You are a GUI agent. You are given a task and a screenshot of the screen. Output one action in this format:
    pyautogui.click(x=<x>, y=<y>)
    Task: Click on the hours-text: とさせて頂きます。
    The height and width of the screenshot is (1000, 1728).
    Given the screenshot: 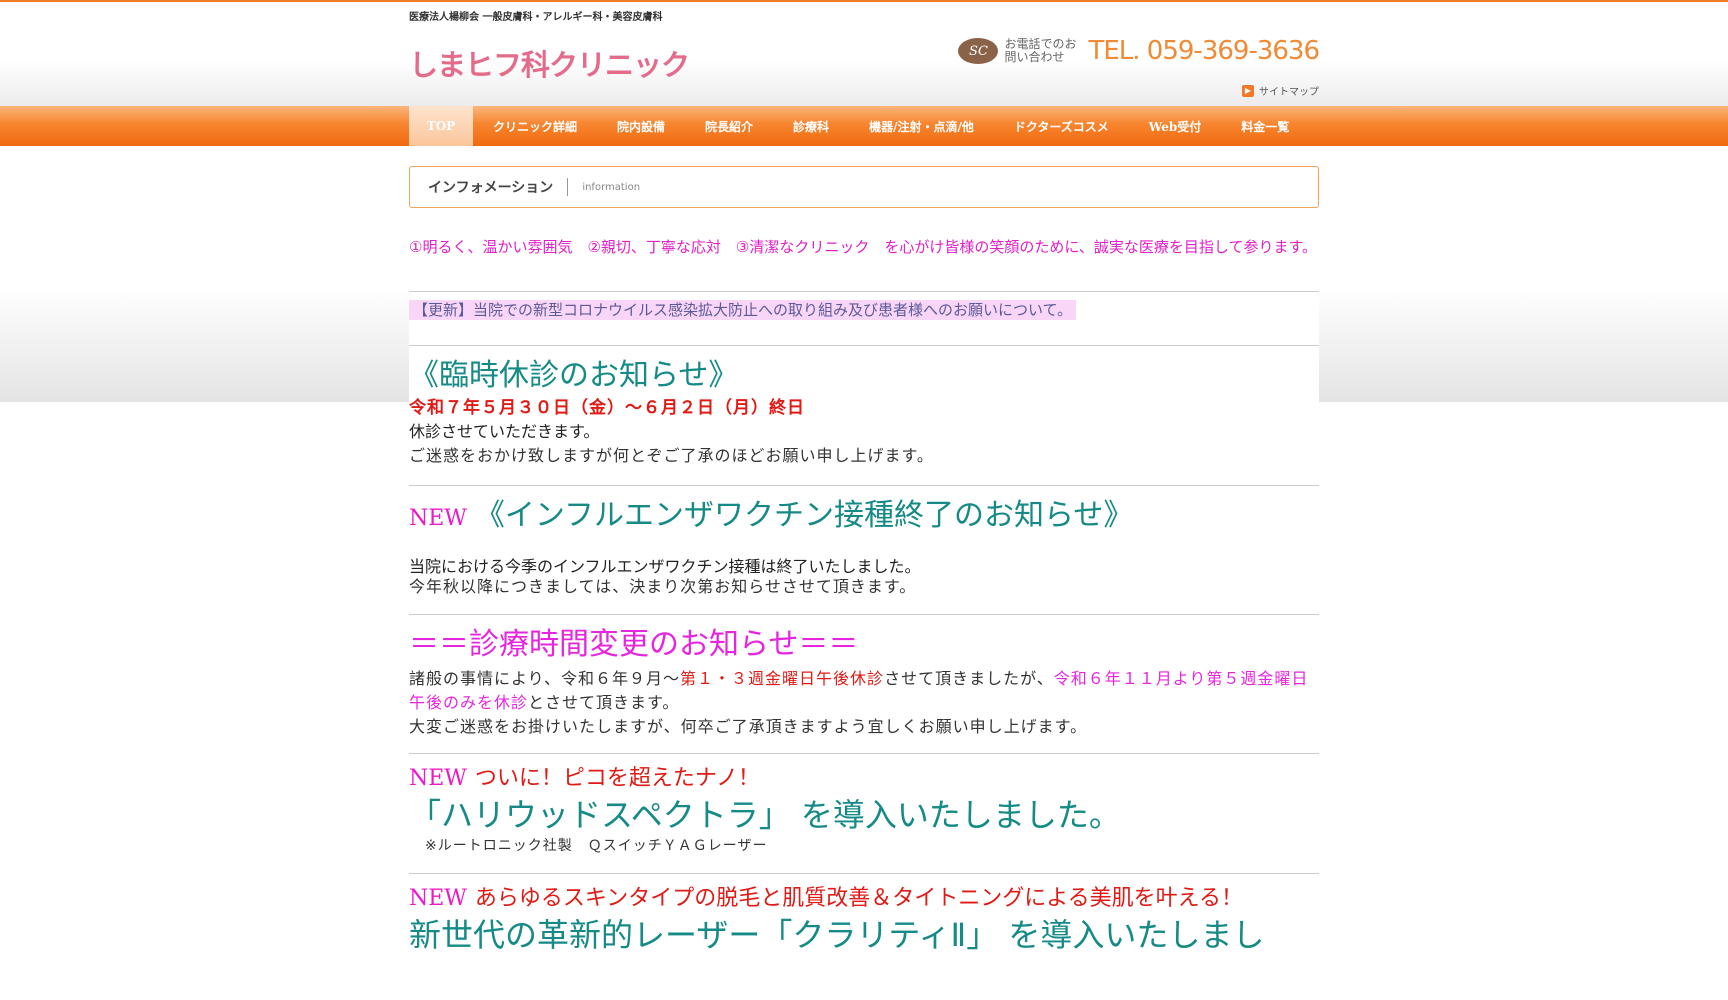 What is the action you would take?
    pyautogui.click(x=604, y=702)
    